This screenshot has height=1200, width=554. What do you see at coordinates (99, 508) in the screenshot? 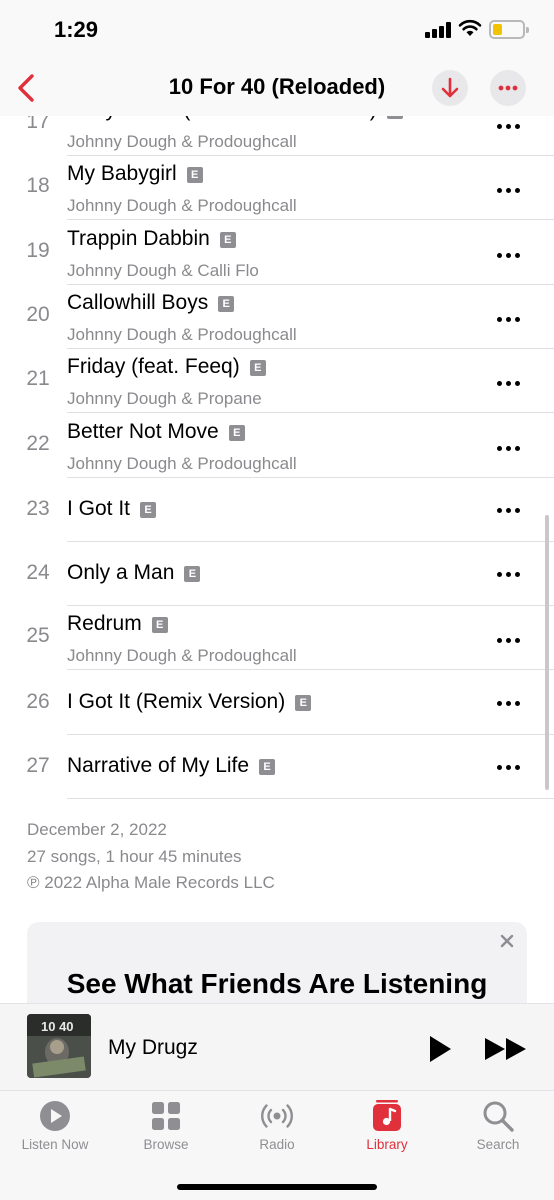
I see `track-title: I Got It` at bounding box center [99, 508].